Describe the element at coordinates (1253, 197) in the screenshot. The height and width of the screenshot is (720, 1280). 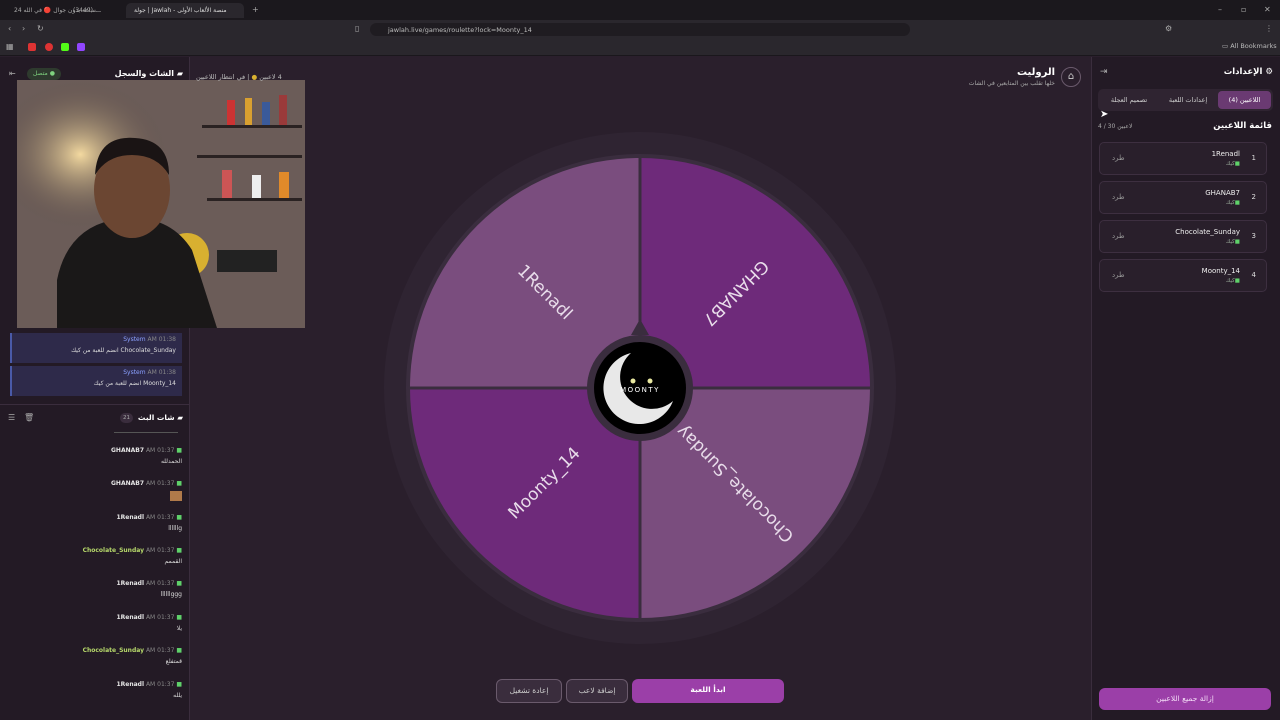
I see `player-index: 2` at that location.